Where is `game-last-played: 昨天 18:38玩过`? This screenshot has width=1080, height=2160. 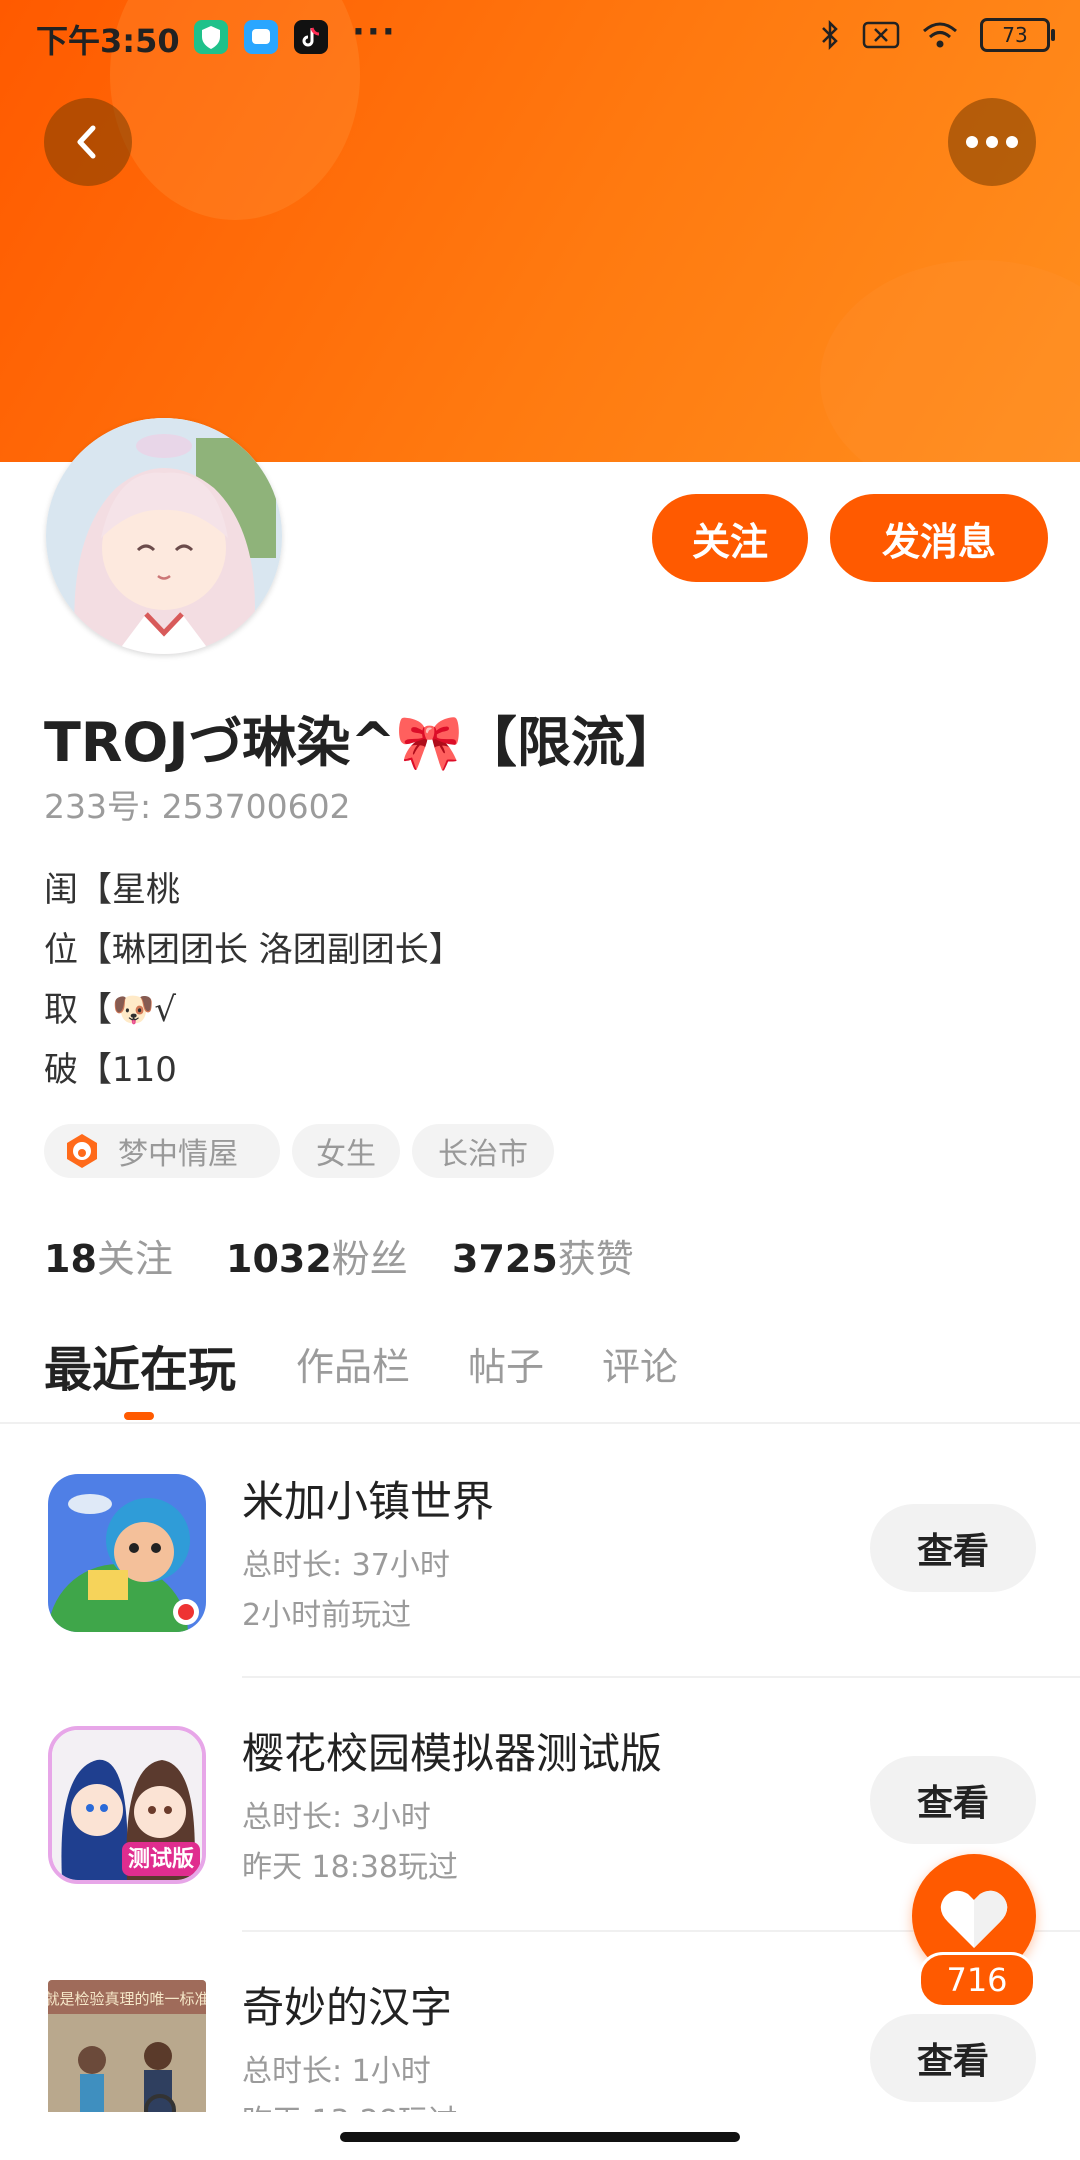
game-last-played: 昨天 18:38玩过 is located at coordinates (350, 1867).